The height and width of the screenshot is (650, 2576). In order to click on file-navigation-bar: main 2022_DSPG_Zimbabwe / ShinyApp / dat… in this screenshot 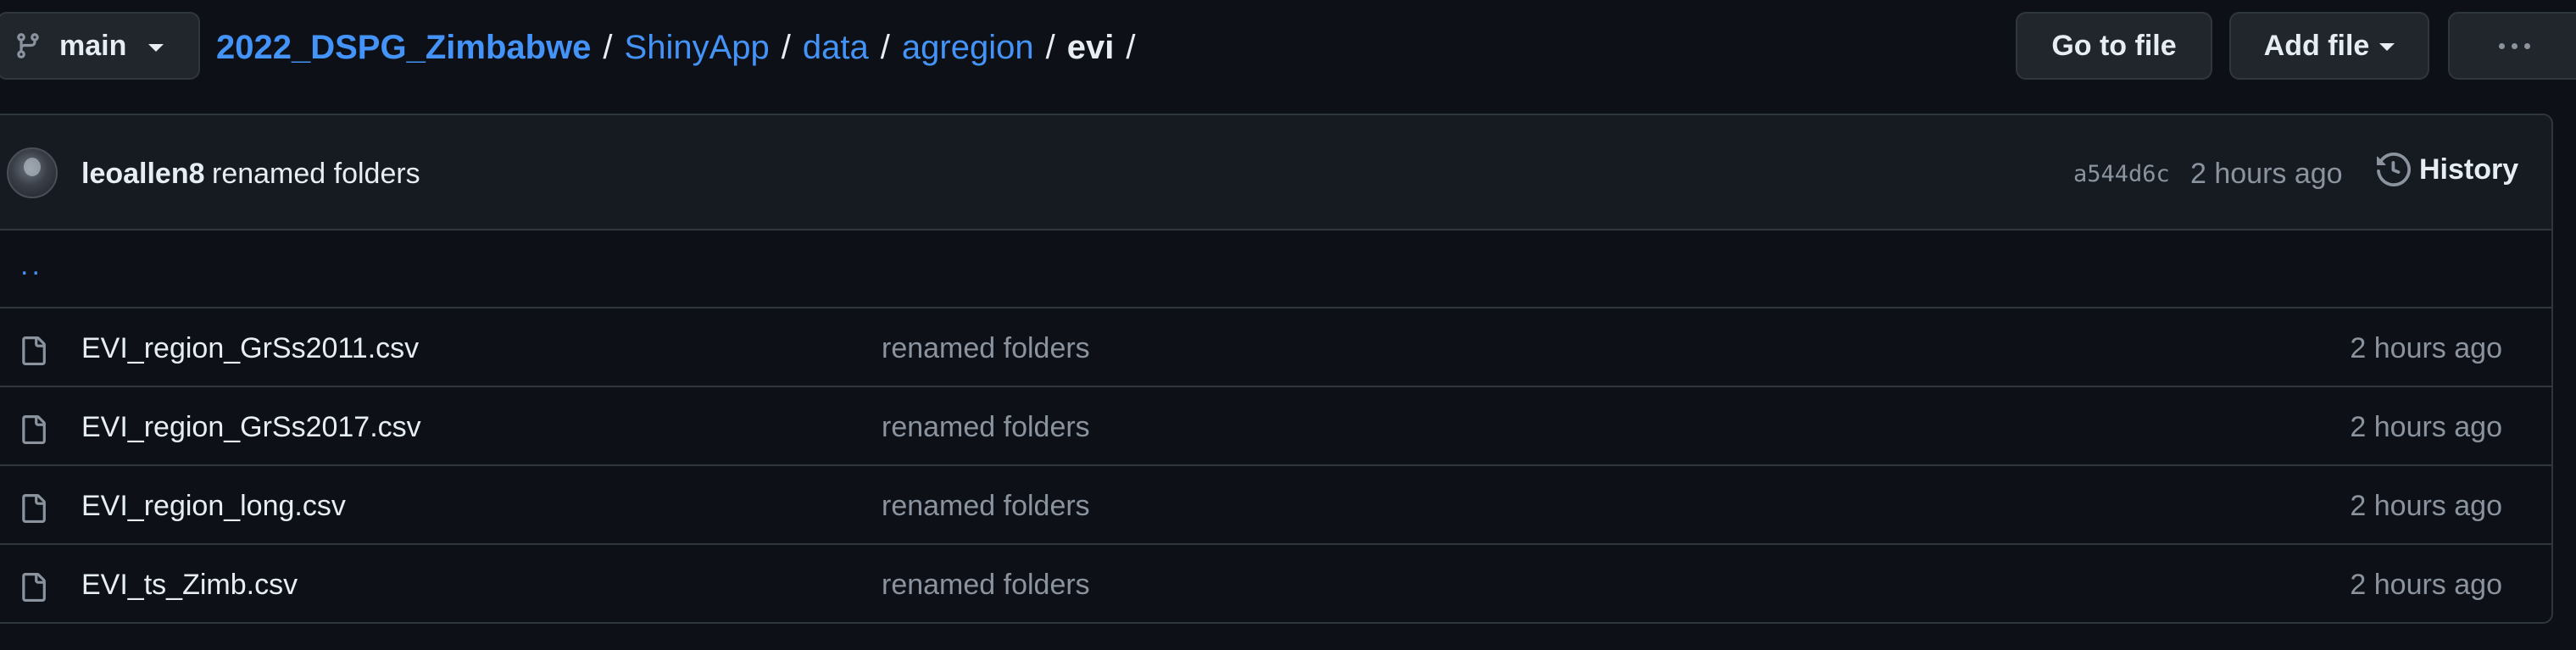, I will do `click(1288, 47)`.